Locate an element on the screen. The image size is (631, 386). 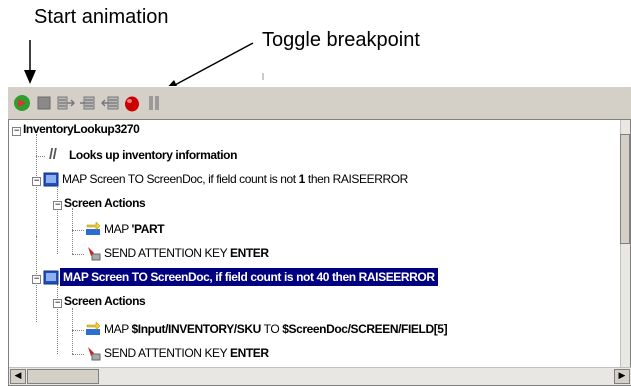
start-animation-icon is located at coordinates (22, 103).